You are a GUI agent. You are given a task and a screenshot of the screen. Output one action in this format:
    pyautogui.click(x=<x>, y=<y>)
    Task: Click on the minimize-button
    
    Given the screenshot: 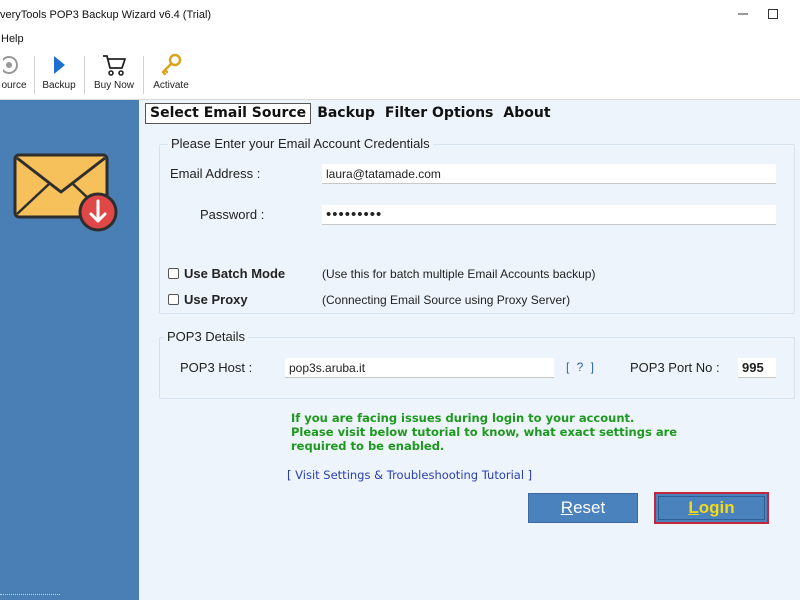 What is the action you would take?
    pyautogui.click(x=743, y=14)
    